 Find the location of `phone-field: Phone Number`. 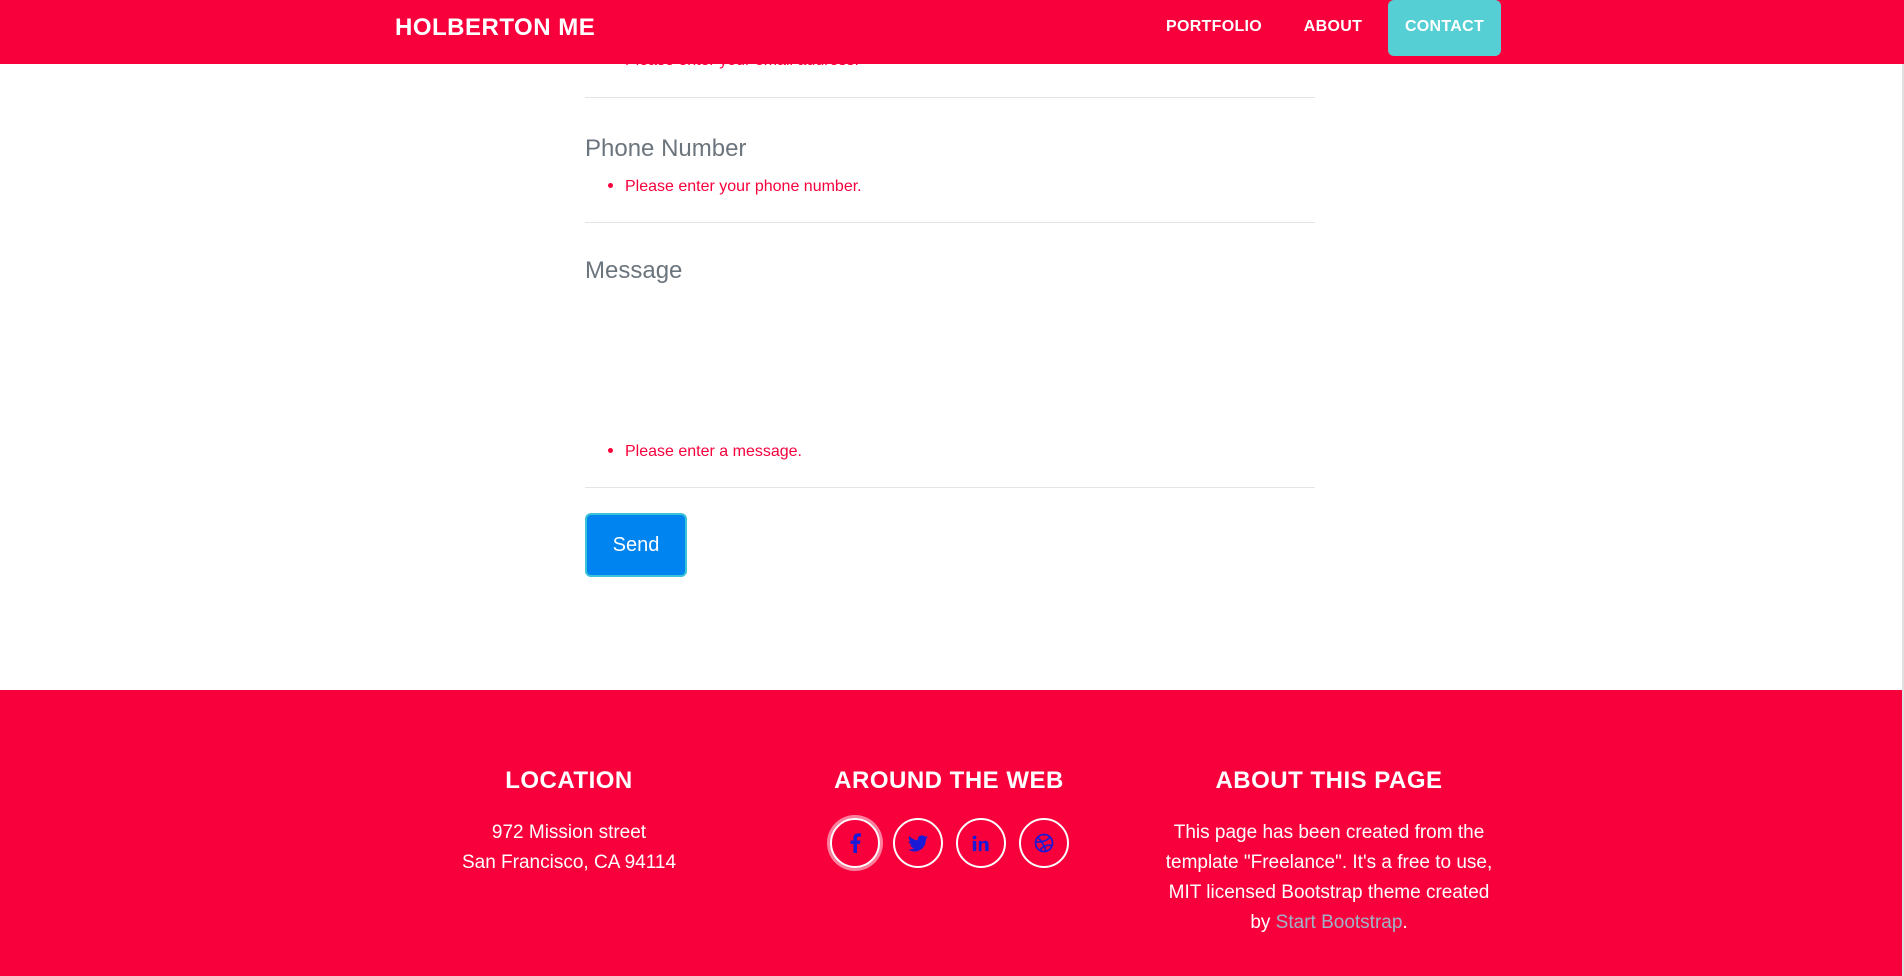

phone-field: Phone Number is located at coordinates (665, 149).